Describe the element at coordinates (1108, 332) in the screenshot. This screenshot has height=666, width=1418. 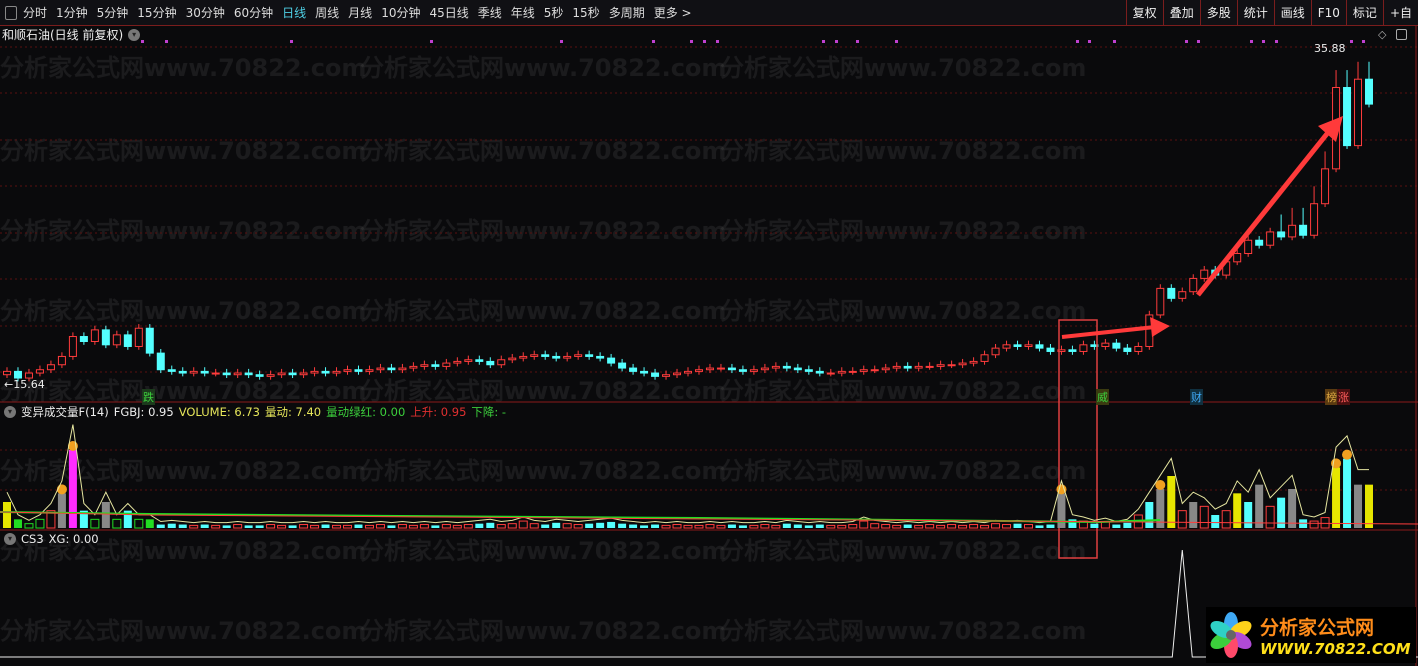
I see `trend-arrow` at that location.